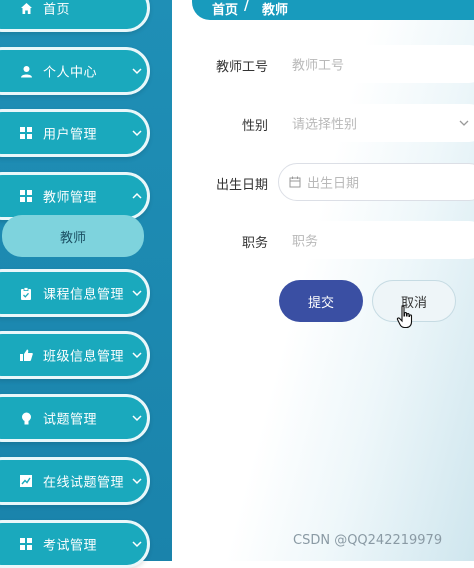  Describe the element at coordinates (368, 540) in the screenshot. I see `watermark-text: CSDN @QQ242219979` at that location.